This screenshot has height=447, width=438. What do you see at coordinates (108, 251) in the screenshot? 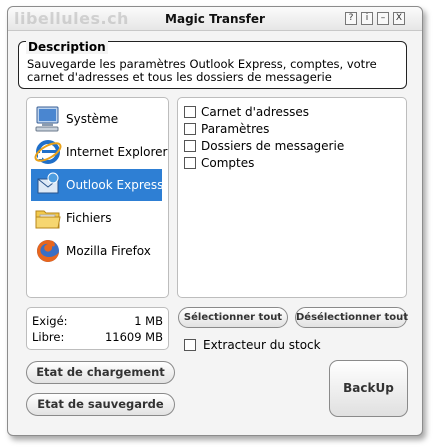
I see `source-label: Mozilla Firefox` at bounding box center [108, 251].